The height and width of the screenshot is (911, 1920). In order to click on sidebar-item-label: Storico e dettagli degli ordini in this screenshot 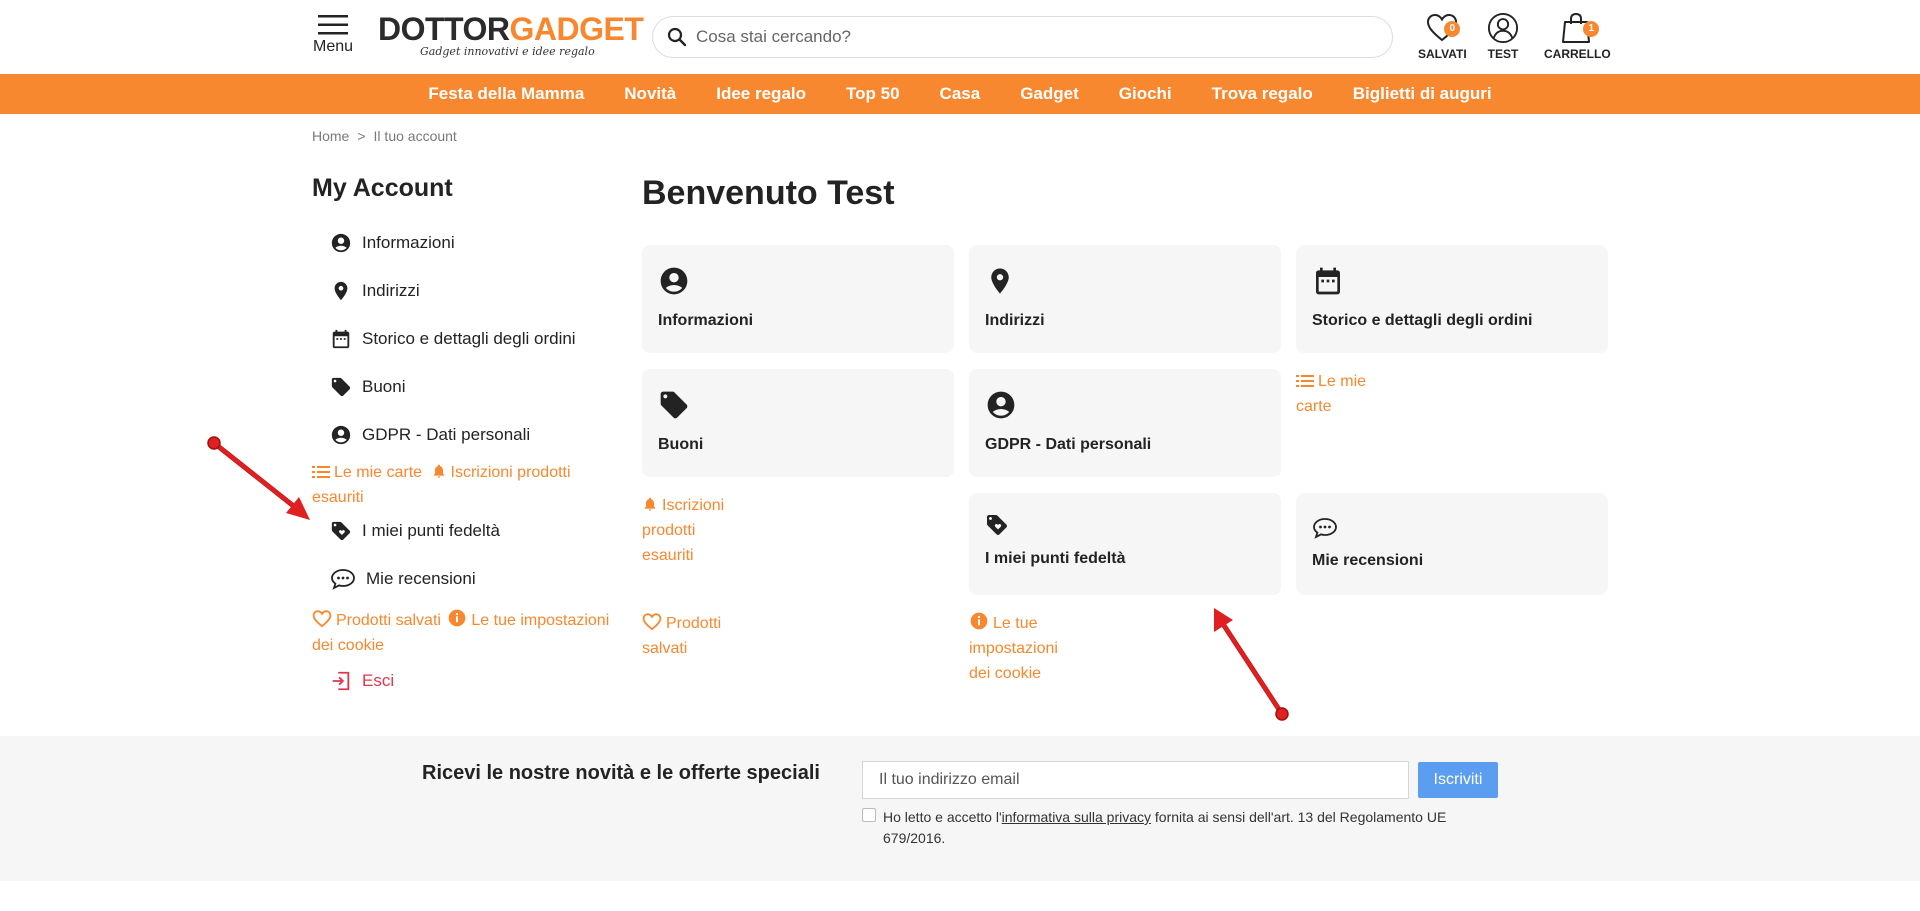, I will do `click(469, 338)`.